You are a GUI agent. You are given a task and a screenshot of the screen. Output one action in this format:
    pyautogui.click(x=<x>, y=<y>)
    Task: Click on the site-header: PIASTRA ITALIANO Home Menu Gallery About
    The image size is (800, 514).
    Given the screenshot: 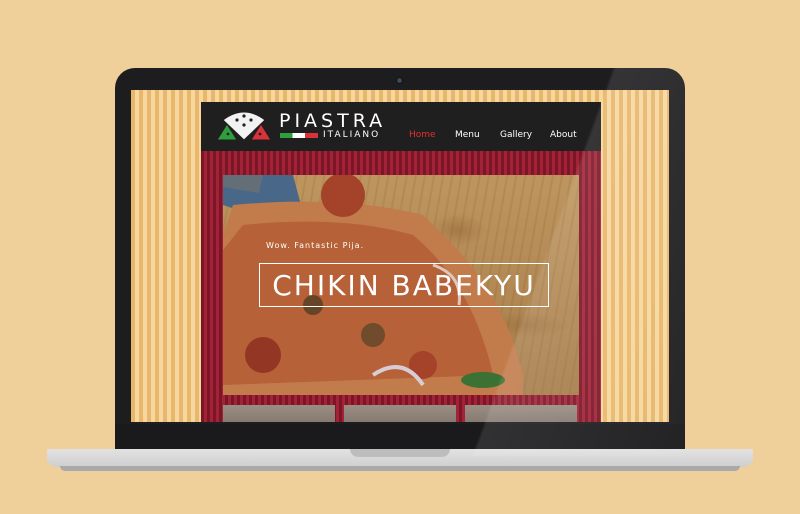 What is the action you would take?
    pyautogui.click(x=401, y=126)
    